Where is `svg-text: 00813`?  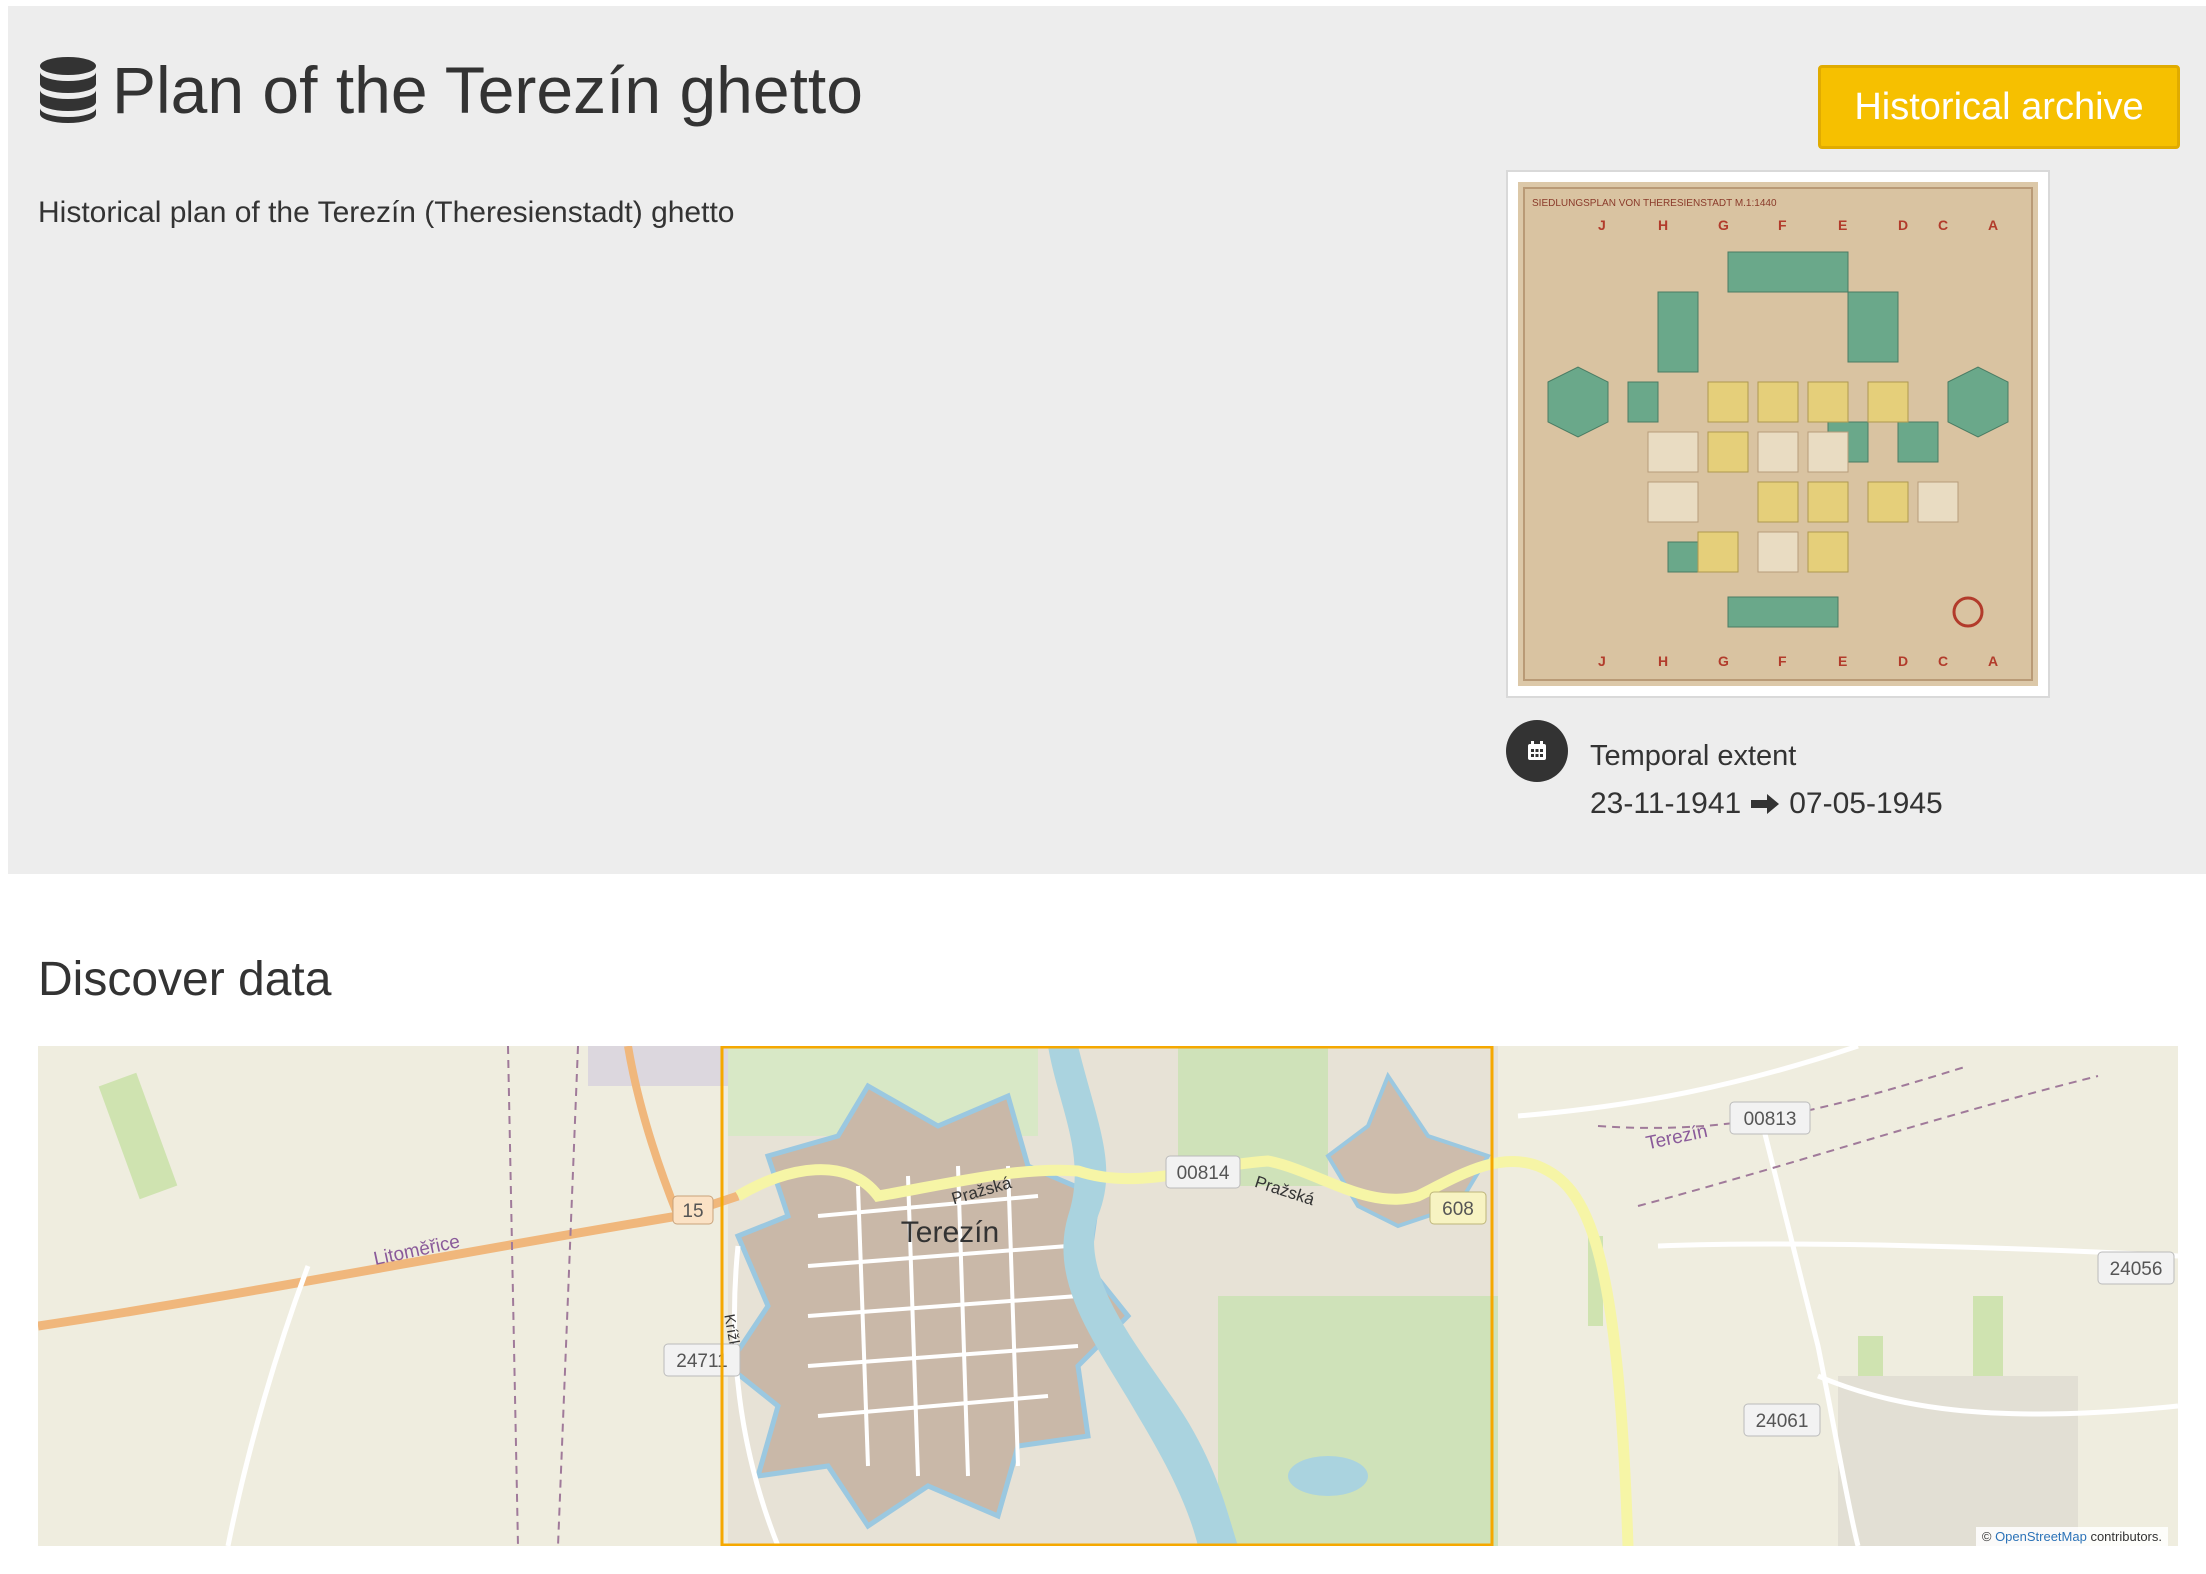
svg-text: 00813 is located at coordinates (1770, 1119).